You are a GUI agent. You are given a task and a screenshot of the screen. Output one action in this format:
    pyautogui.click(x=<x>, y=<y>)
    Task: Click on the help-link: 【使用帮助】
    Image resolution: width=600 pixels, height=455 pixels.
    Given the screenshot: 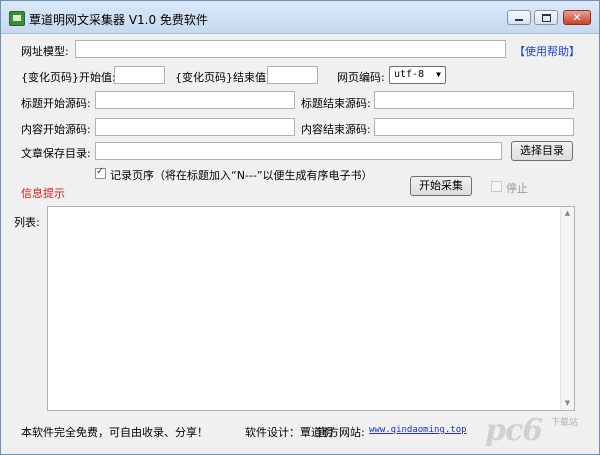 What is the action you would take?
    pyautogui.click(x=547, y=51)
    